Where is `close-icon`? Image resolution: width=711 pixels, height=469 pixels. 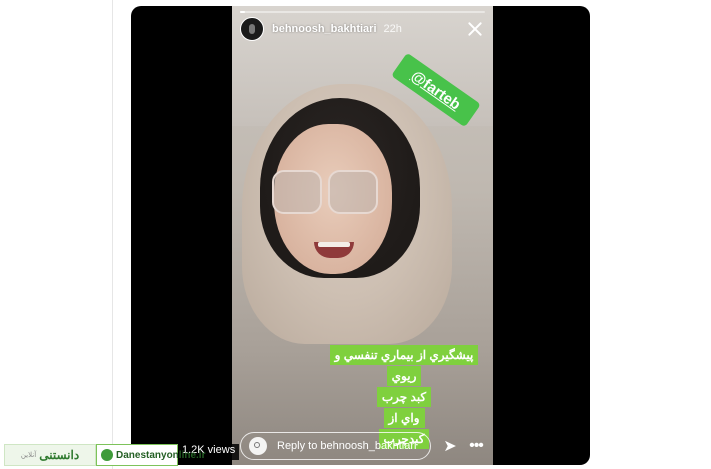 close-icon is located at coordinates (475, 29).